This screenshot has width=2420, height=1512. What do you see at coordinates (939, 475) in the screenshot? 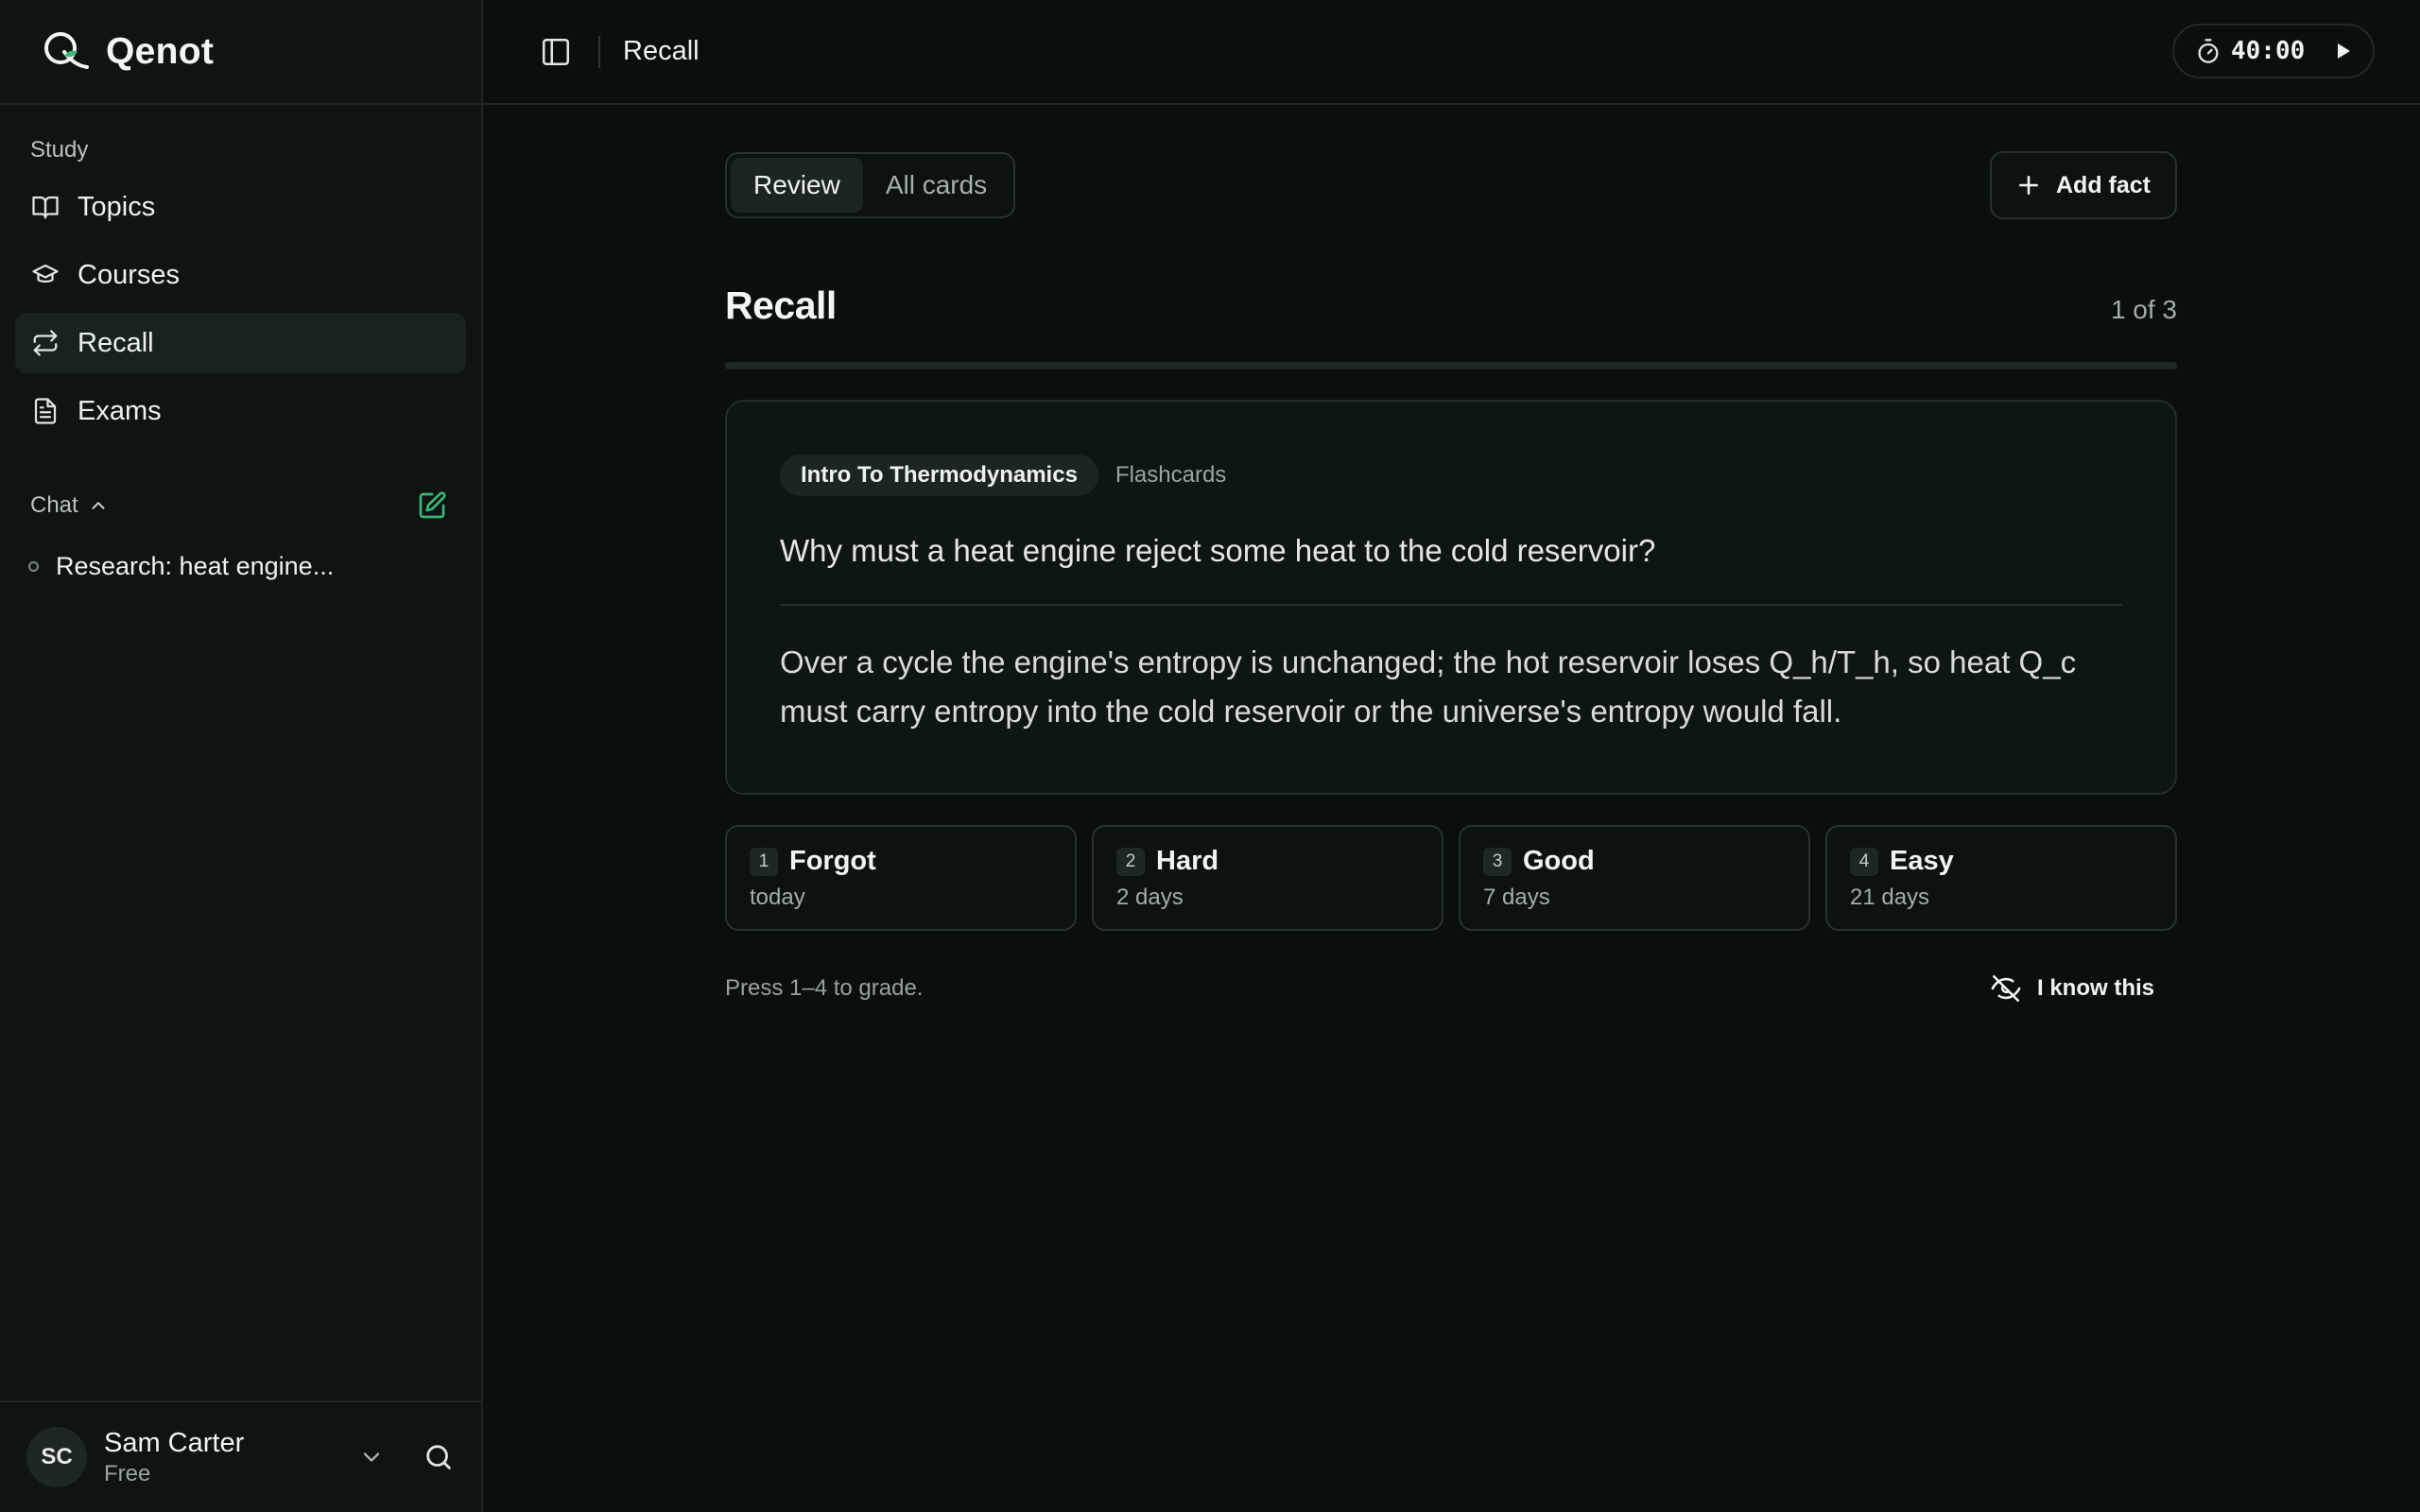
I see `topic-badge: Intro To Thermodynamics` at bounding box center [939, 475].